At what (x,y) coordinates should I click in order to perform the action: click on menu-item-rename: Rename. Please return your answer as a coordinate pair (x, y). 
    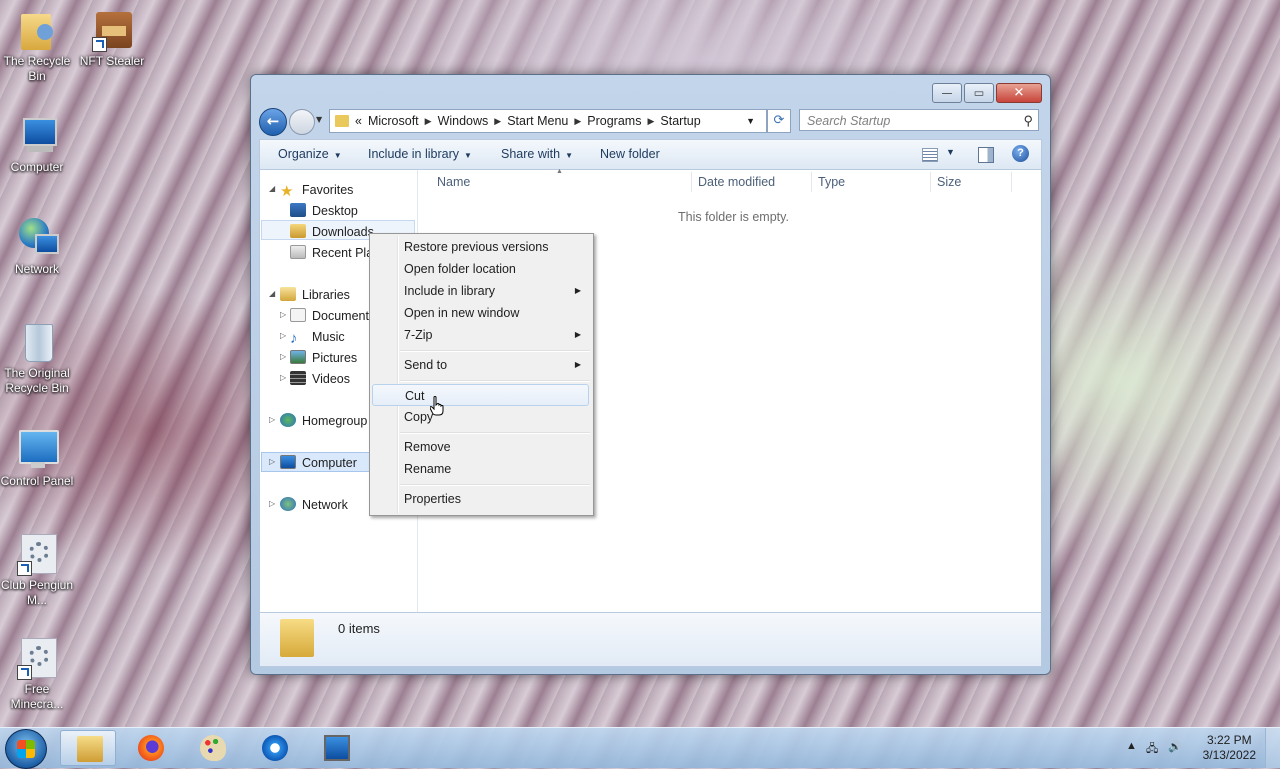
    Looking at the image, I should click on (480, 469).